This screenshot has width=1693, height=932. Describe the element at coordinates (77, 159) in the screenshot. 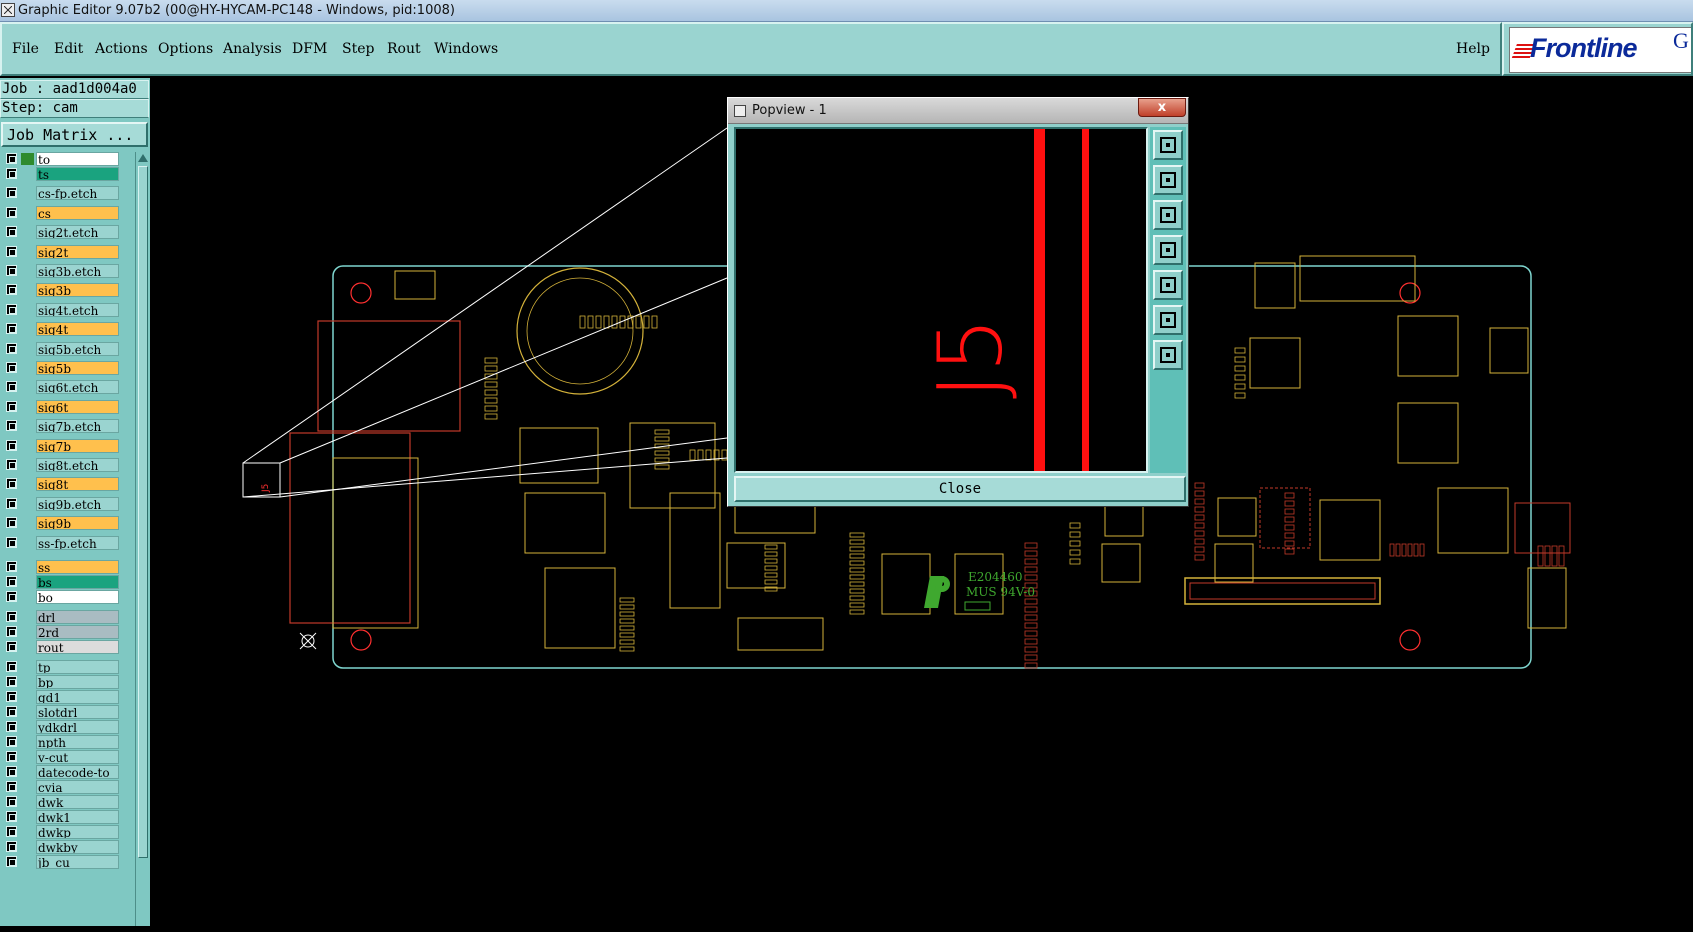

I see `layer-name: to` at that location.